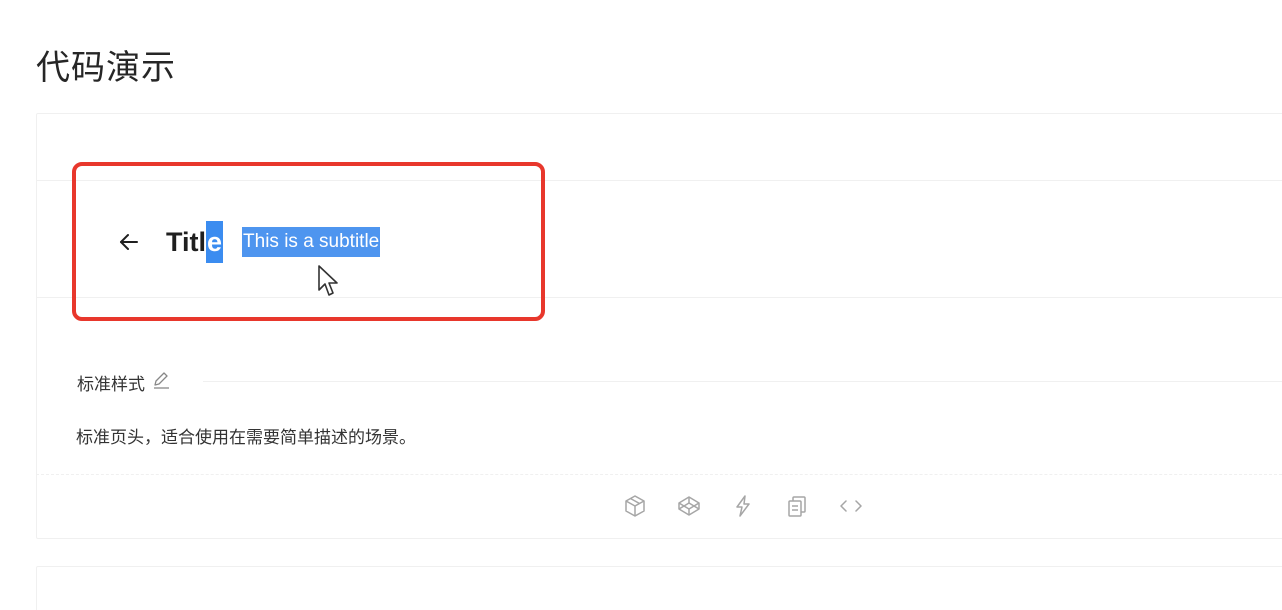 The width and height of the screenshot is (1282, 610). I want to click on codesandbox-icon, so click(635, 506).